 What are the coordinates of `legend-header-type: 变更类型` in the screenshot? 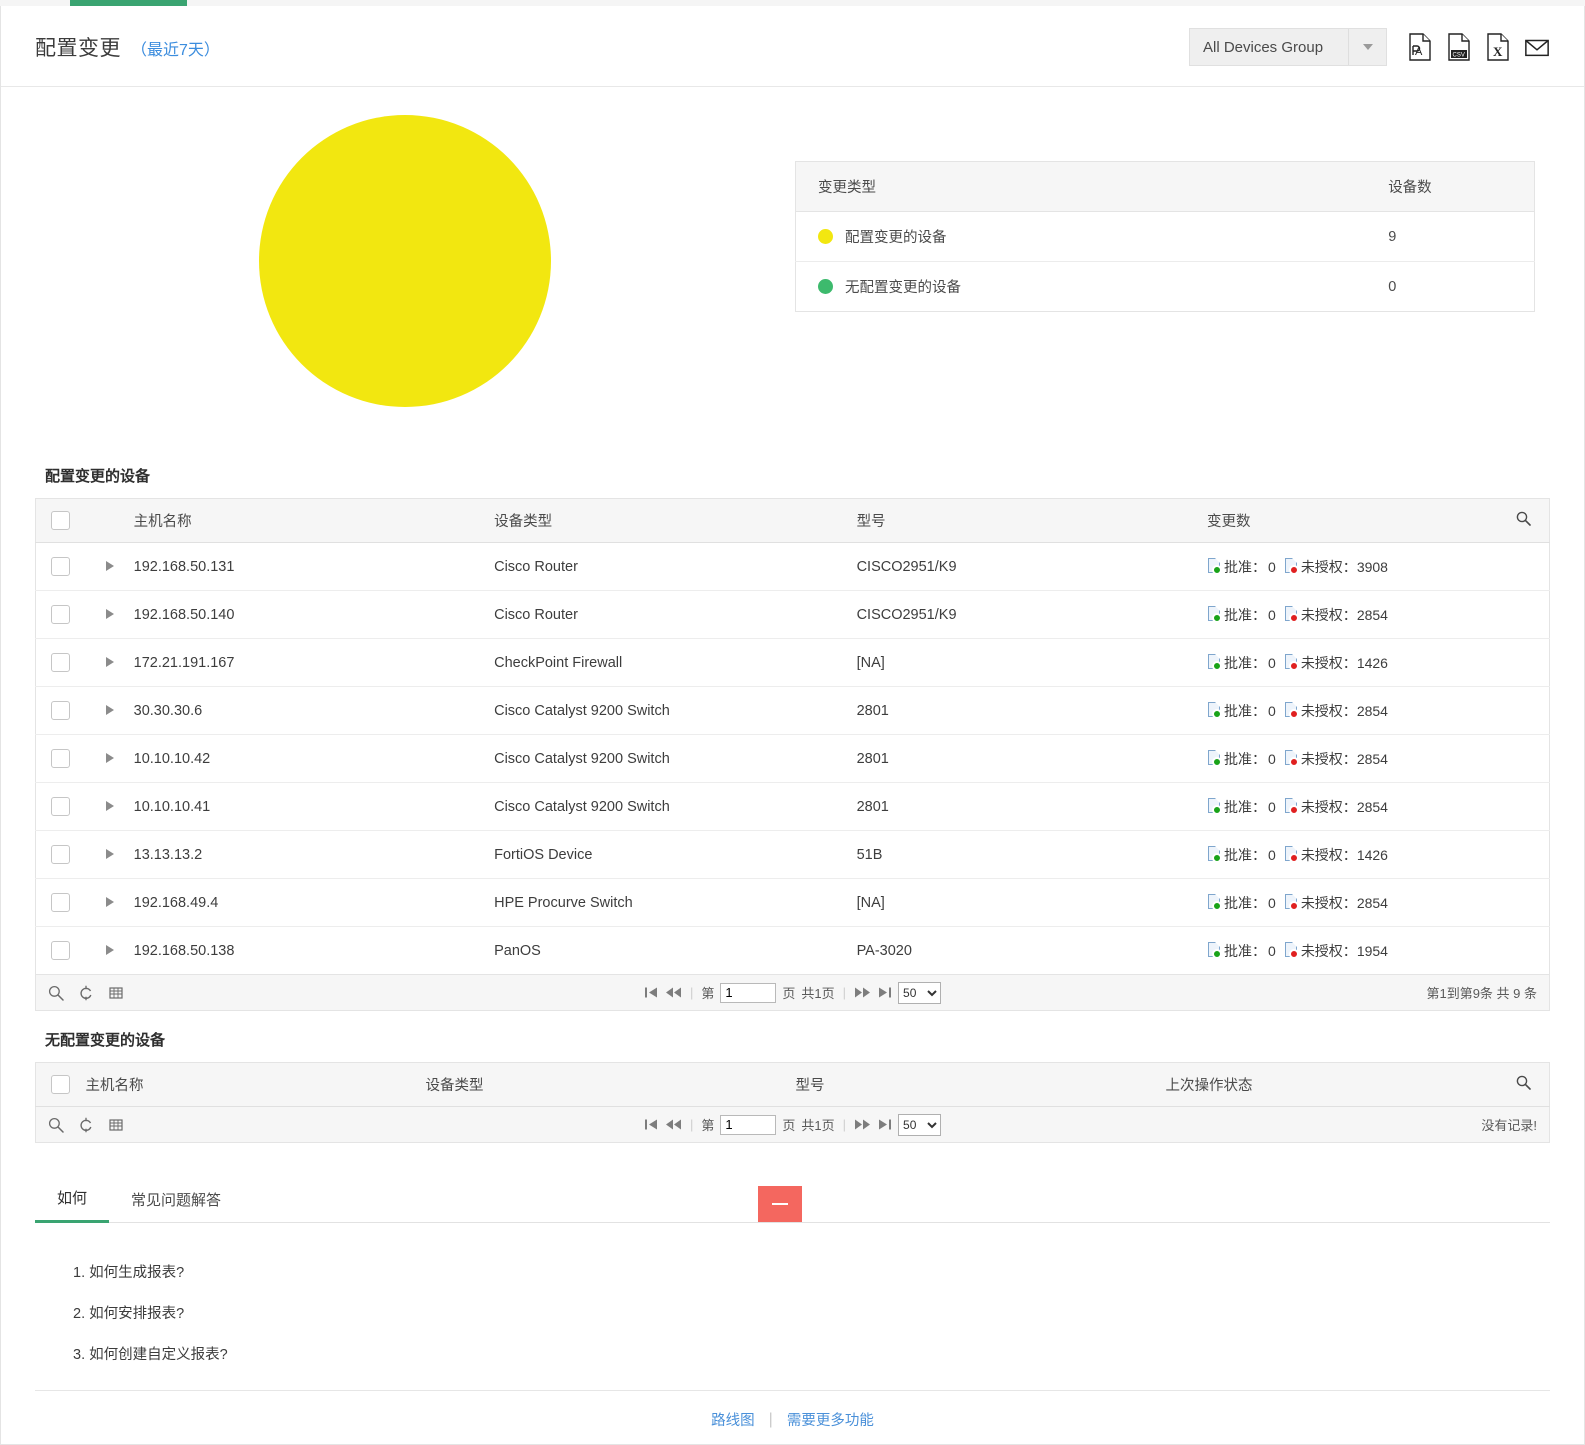 It's located at (898, 186).